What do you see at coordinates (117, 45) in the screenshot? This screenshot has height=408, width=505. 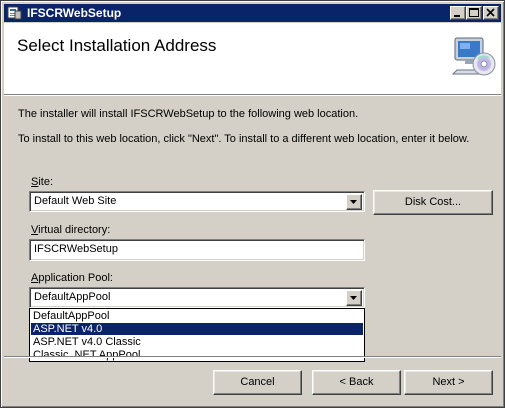 I see `page-title: Select Installation Address` at bounding box center [117, 45].